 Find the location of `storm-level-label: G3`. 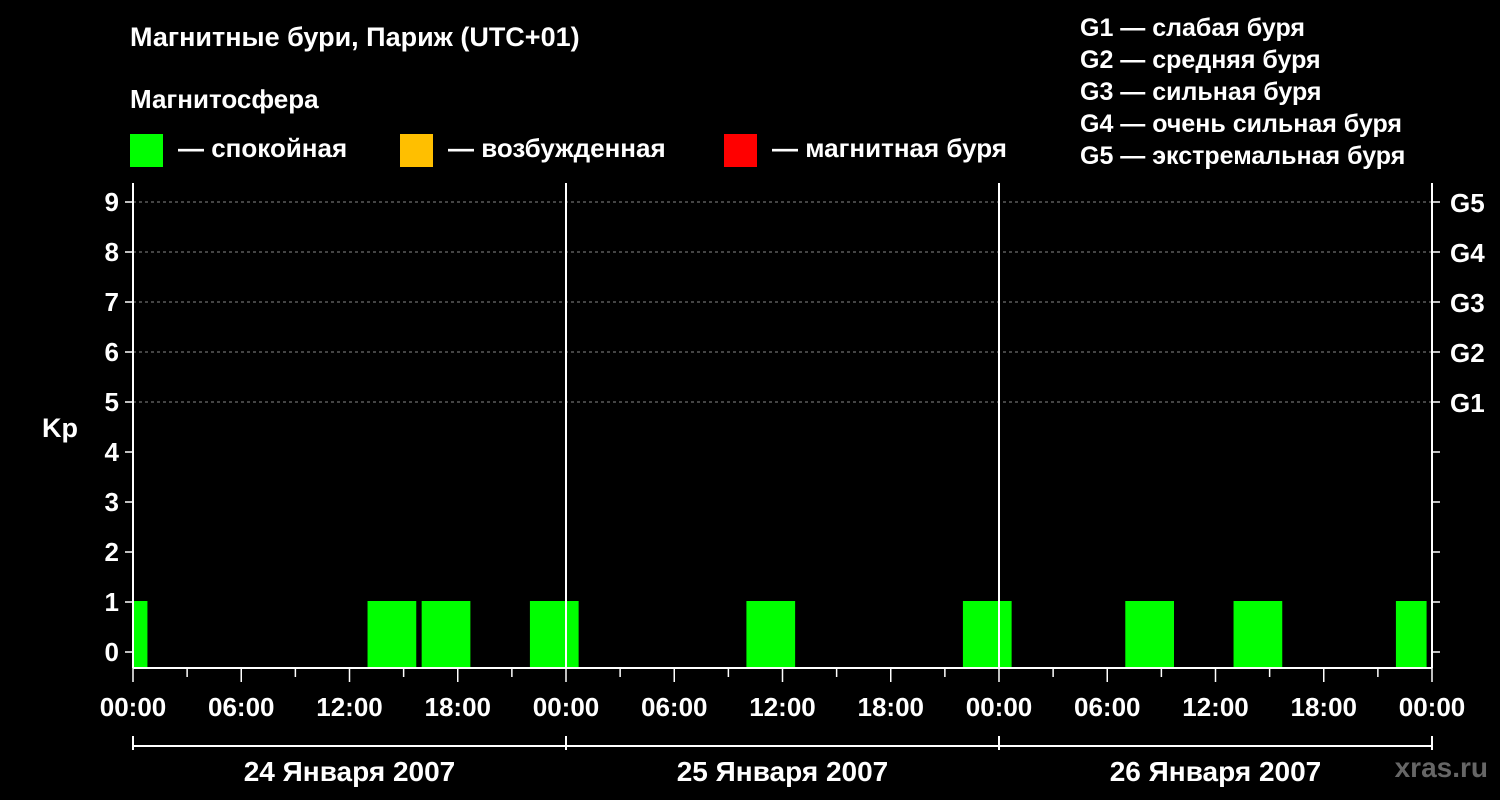

storm-level-label: G3 is located at coordinates (1467, 303).